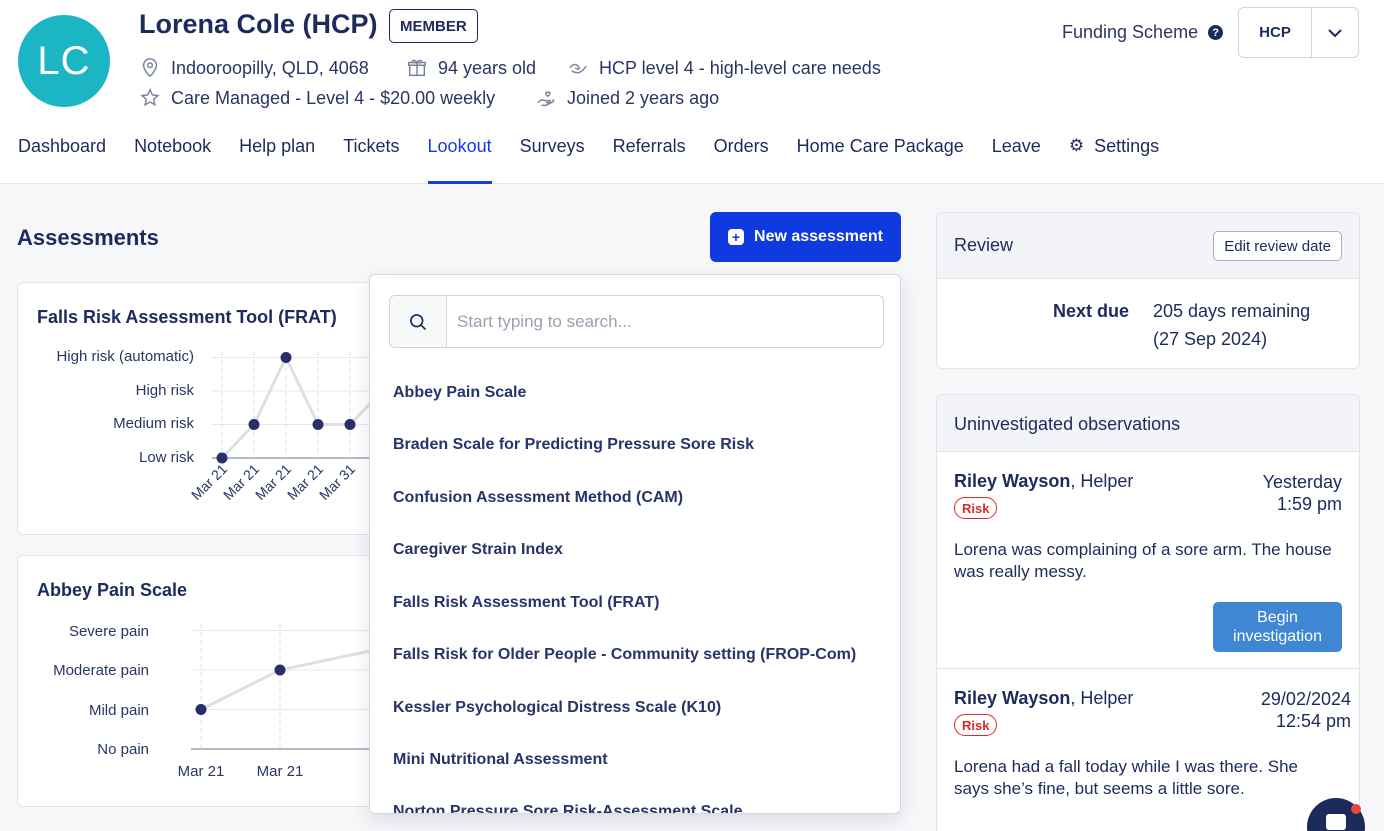 The width and height of the screenshot is (1384, 831). What do you see at coordinates (1127, 146) in the screenshot?
I see `tab-settings-label: Settings` at bounding box center [1127, 146].